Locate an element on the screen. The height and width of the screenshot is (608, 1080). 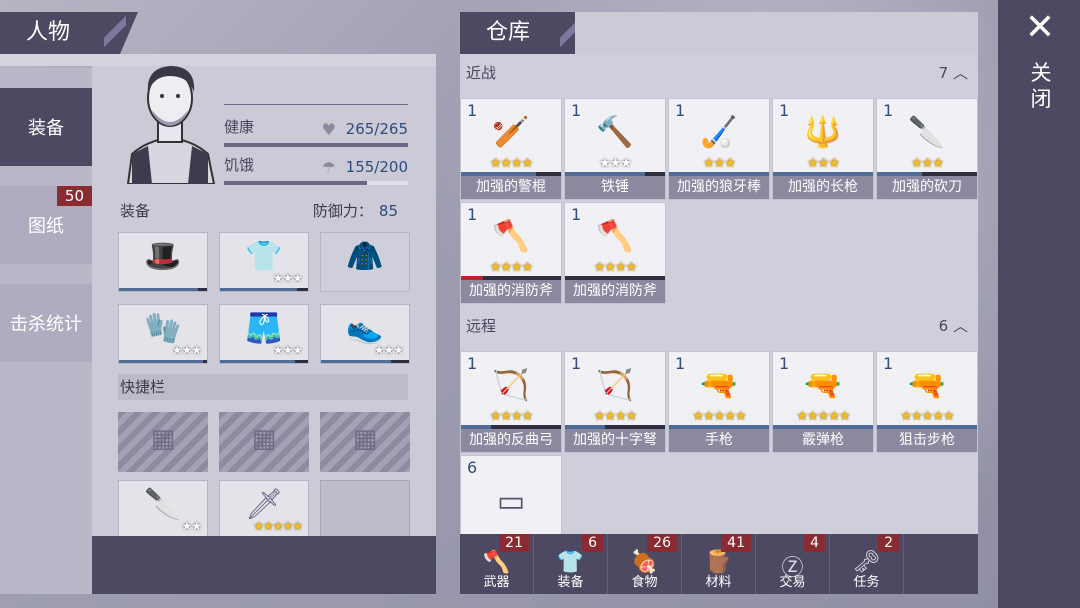
gloves-icon: 🧤 is located at coordinates (163, 328).